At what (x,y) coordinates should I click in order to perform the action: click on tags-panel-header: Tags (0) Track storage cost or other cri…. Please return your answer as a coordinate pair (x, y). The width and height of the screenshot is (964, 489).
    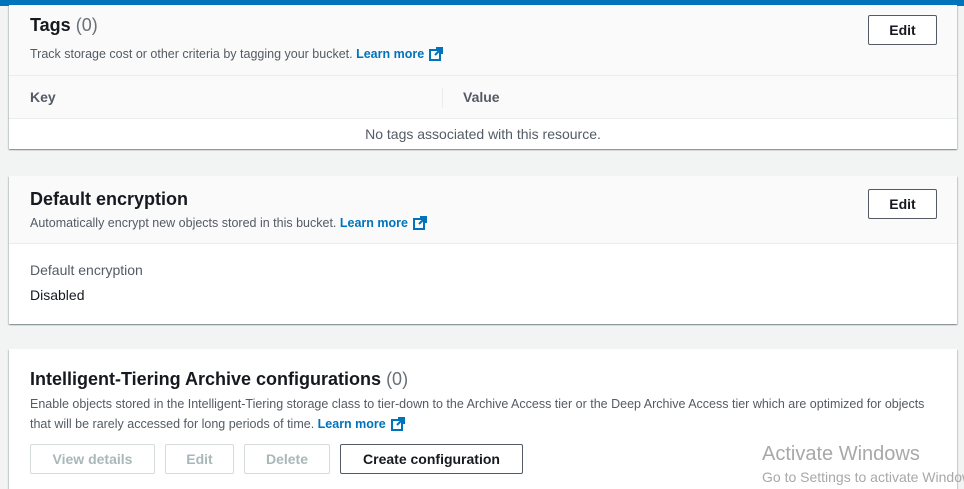
    Looking at the image, I should click on (483, 40).